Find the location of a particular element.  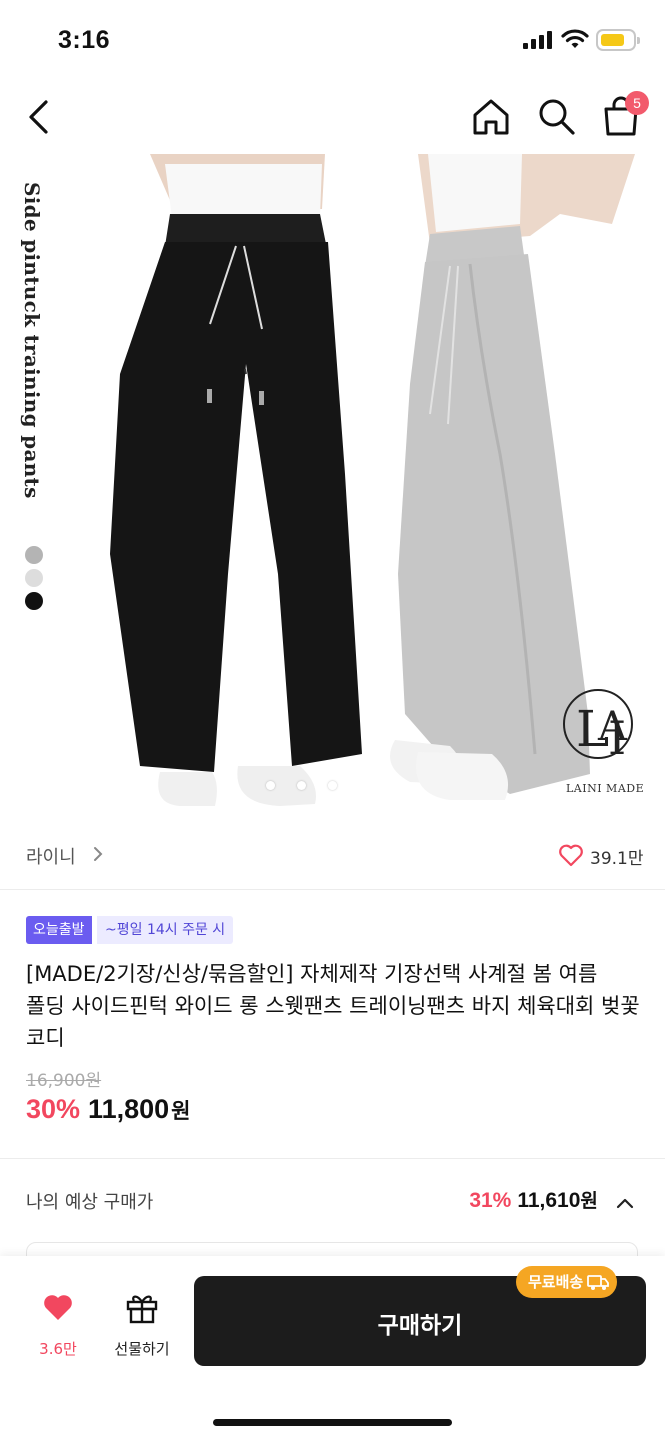

chevron-up-icon is located at coordinates (625, 1203).